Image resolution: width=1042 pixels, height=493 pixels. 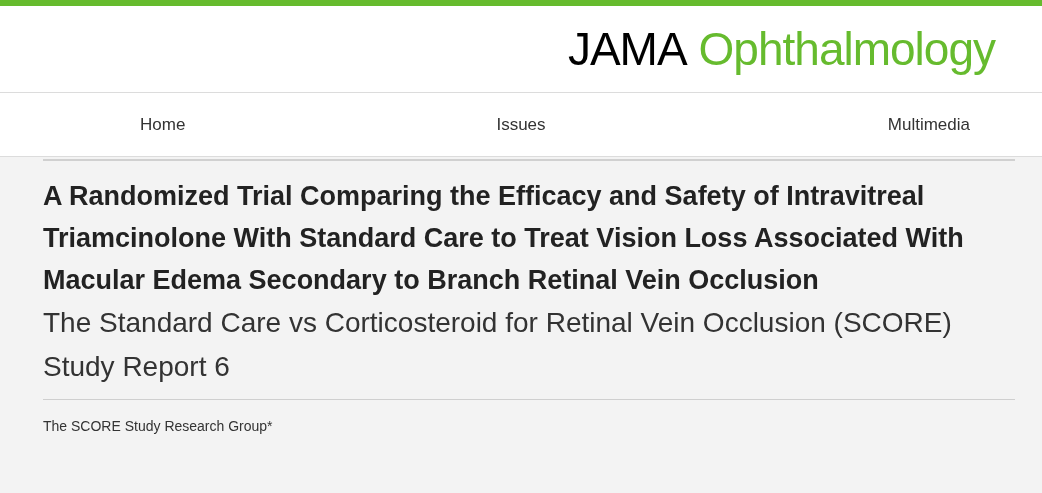 What do you see at coordinates (93, 124) in the screenshot?
I see `nav-link: Home` at bounding box center [93, 124].